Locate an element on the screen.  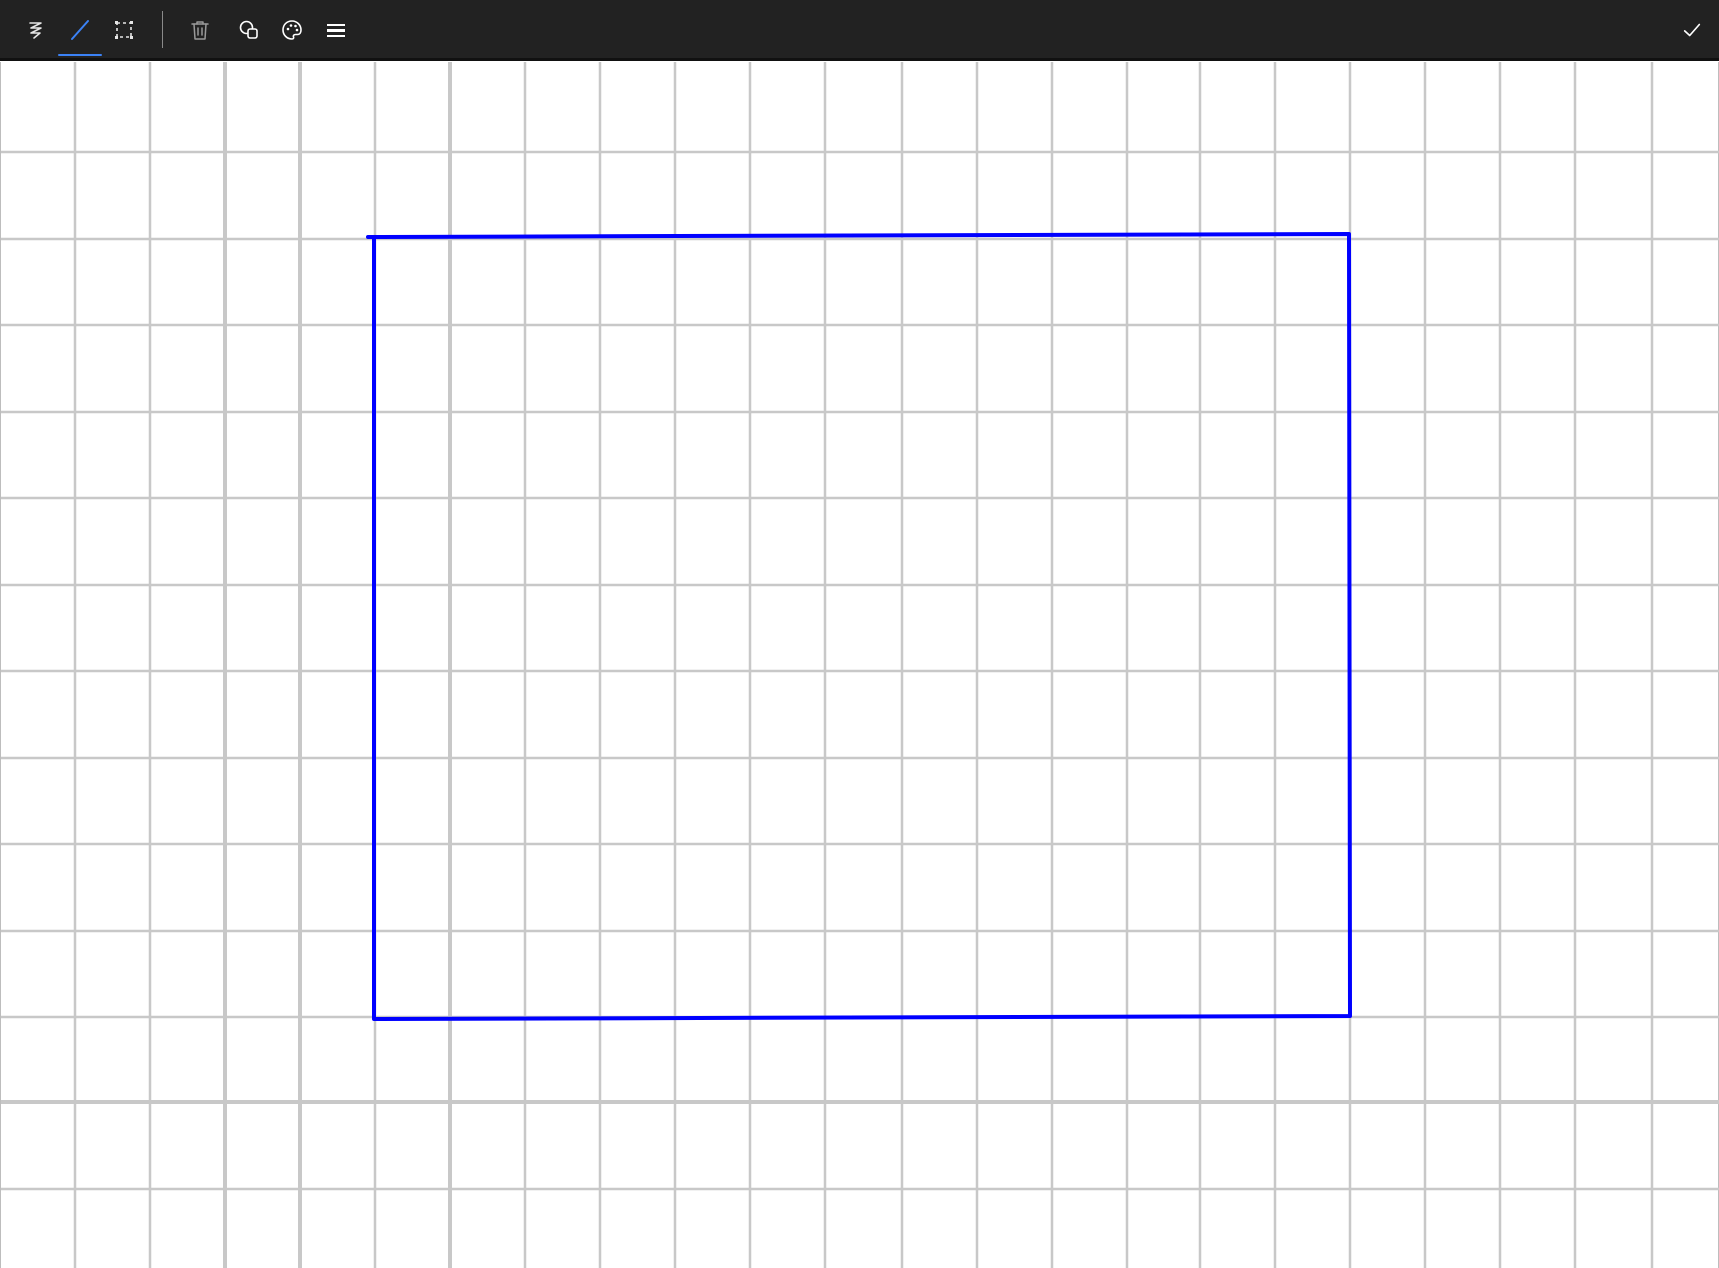
checkmark-icon is located at coordinates (1692, 30).